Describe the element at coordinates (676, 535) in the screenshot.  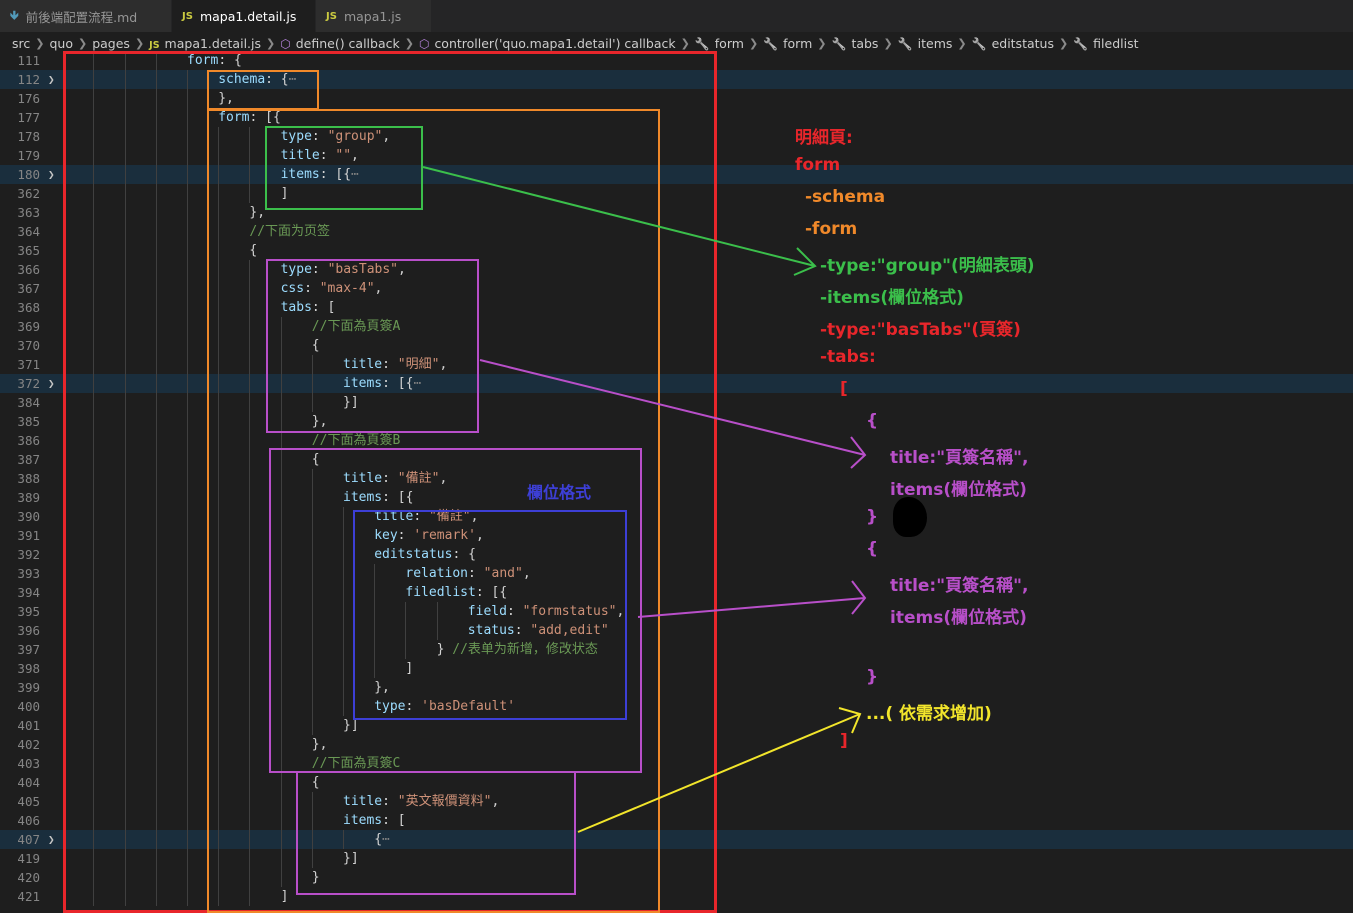
I see `code-line: 391 key: 'remark',` at that location.